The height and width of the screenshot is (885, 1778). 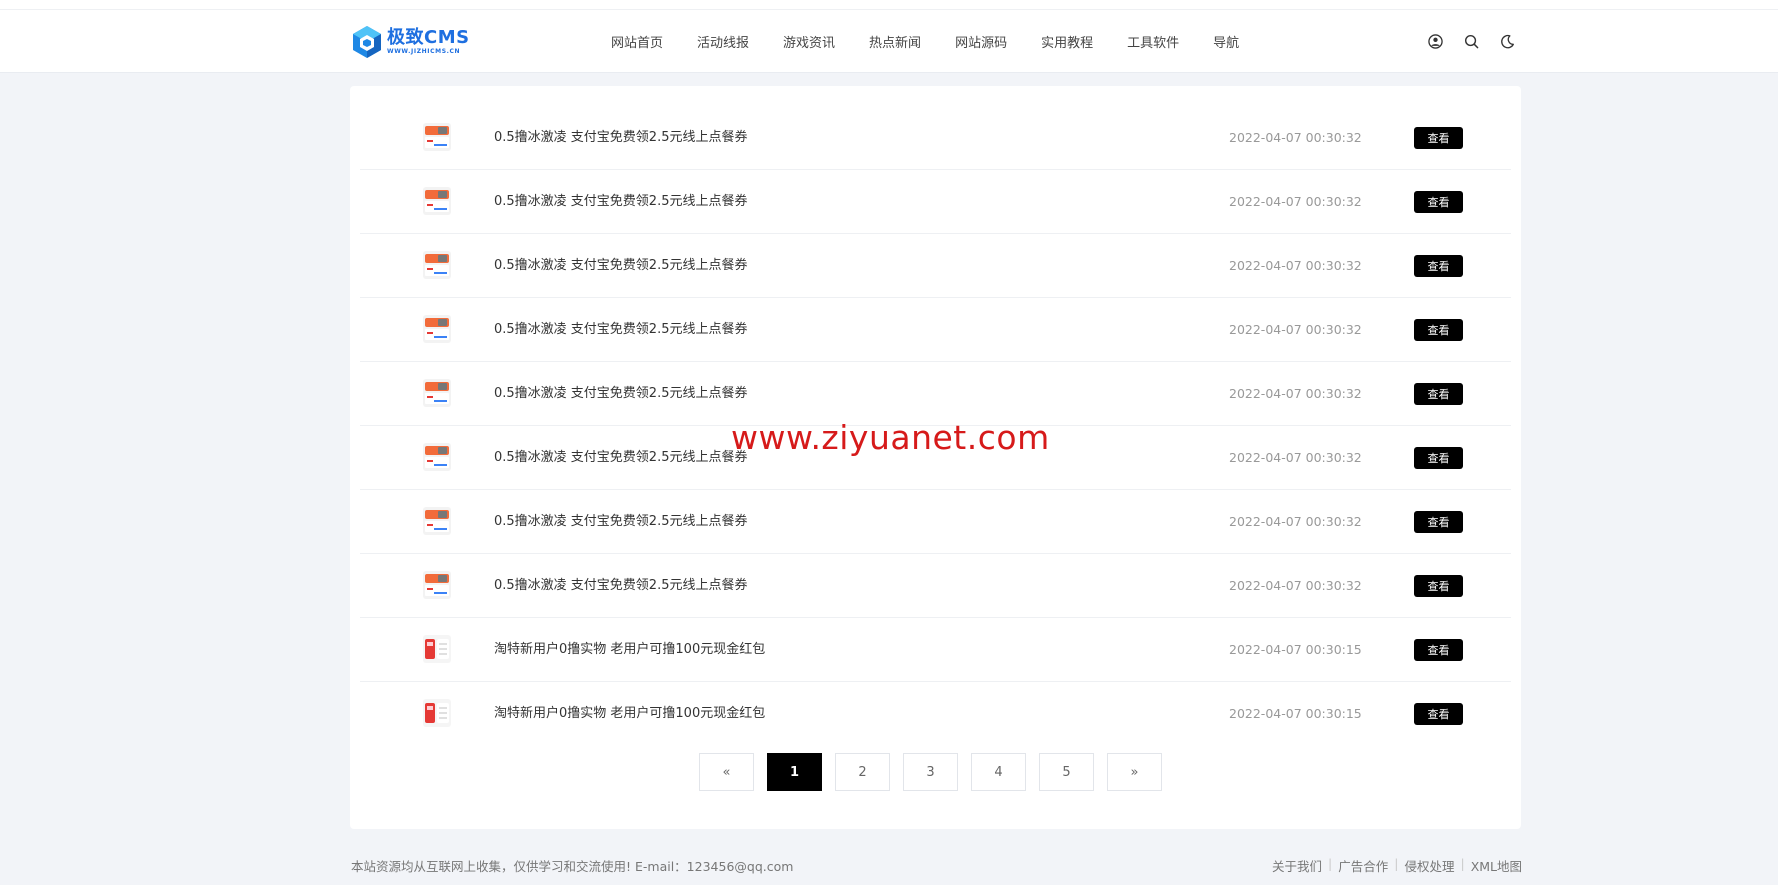 I want to click on footer-link-infringement: 侵权处理, so click(x=1429, y=865).